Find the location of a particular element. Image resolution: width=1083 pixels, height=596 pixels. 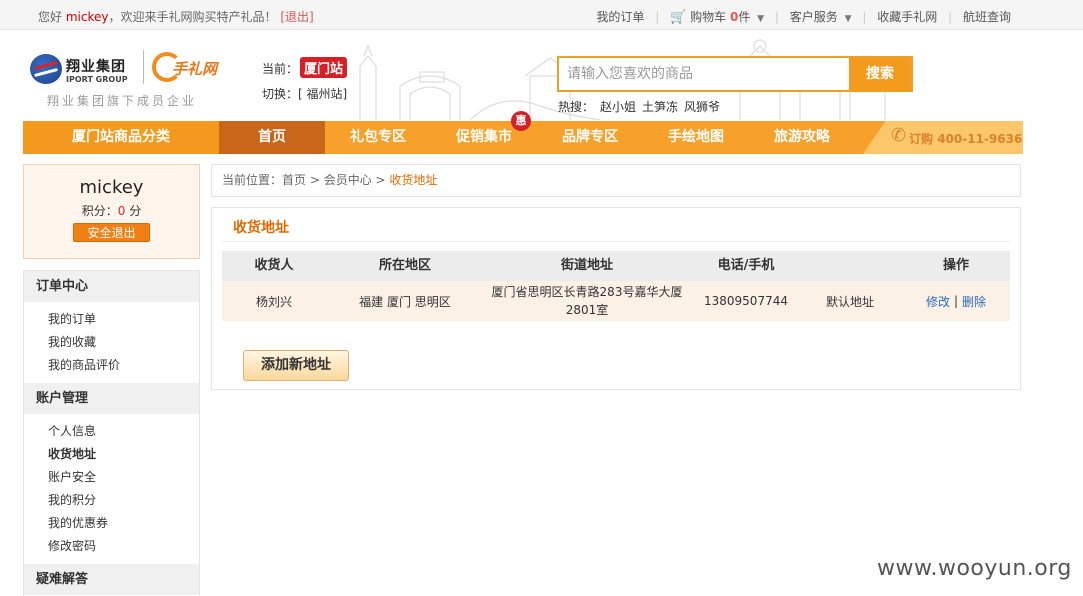

station-switch: 切换：[ 福州站] is located at coordinates (304, 93).